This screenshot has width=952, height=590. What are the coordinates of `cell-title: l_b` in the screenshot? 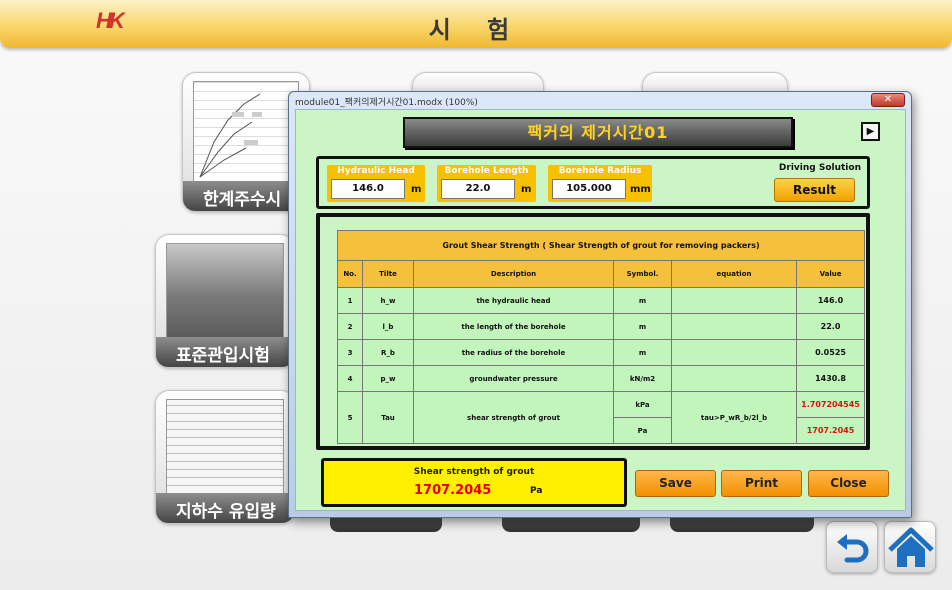 It's located at (388, 326).